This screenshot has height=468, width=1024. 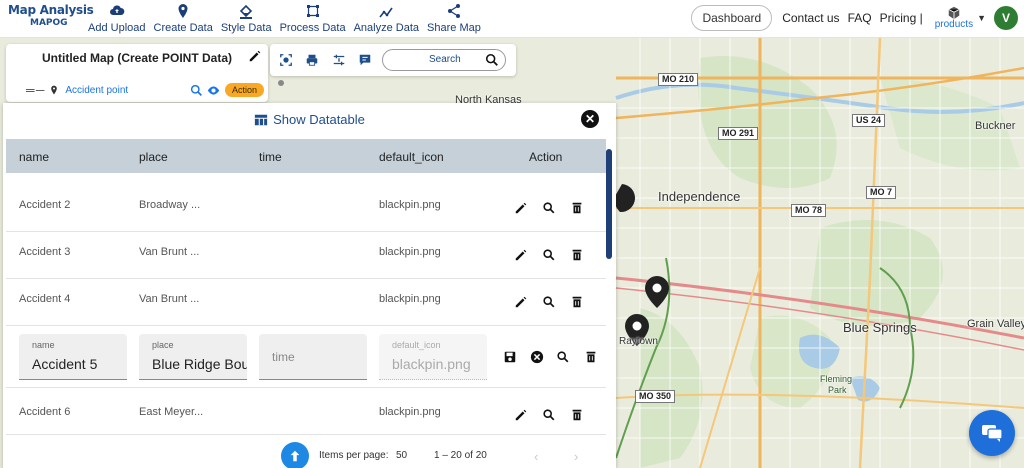 I want to click on nav-style-data: Style Data, so click(x=246, y=19).